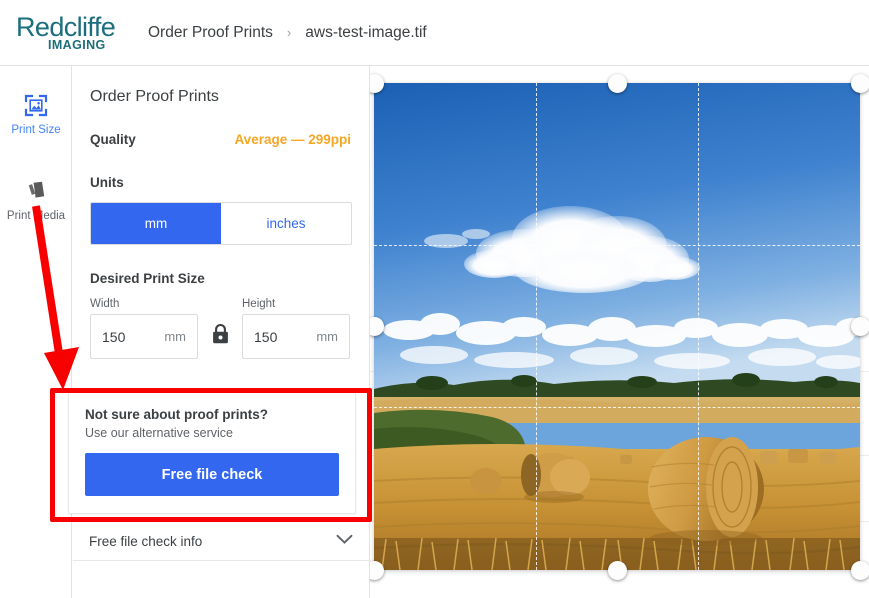  I want to click on sidebar-item-print-media-label: Print Media, so click(36, 216).